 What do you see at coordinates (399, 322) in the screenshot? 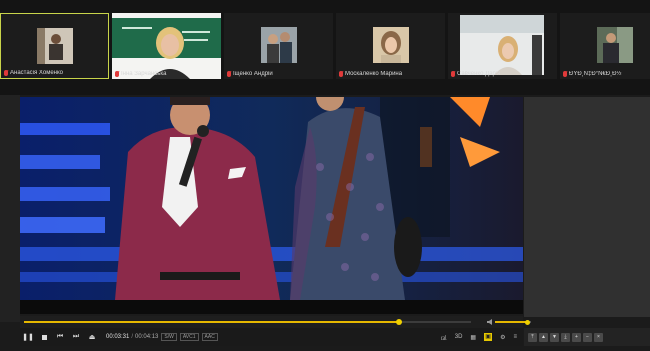
I see `seek-handle` at bounding box center [399, 322].